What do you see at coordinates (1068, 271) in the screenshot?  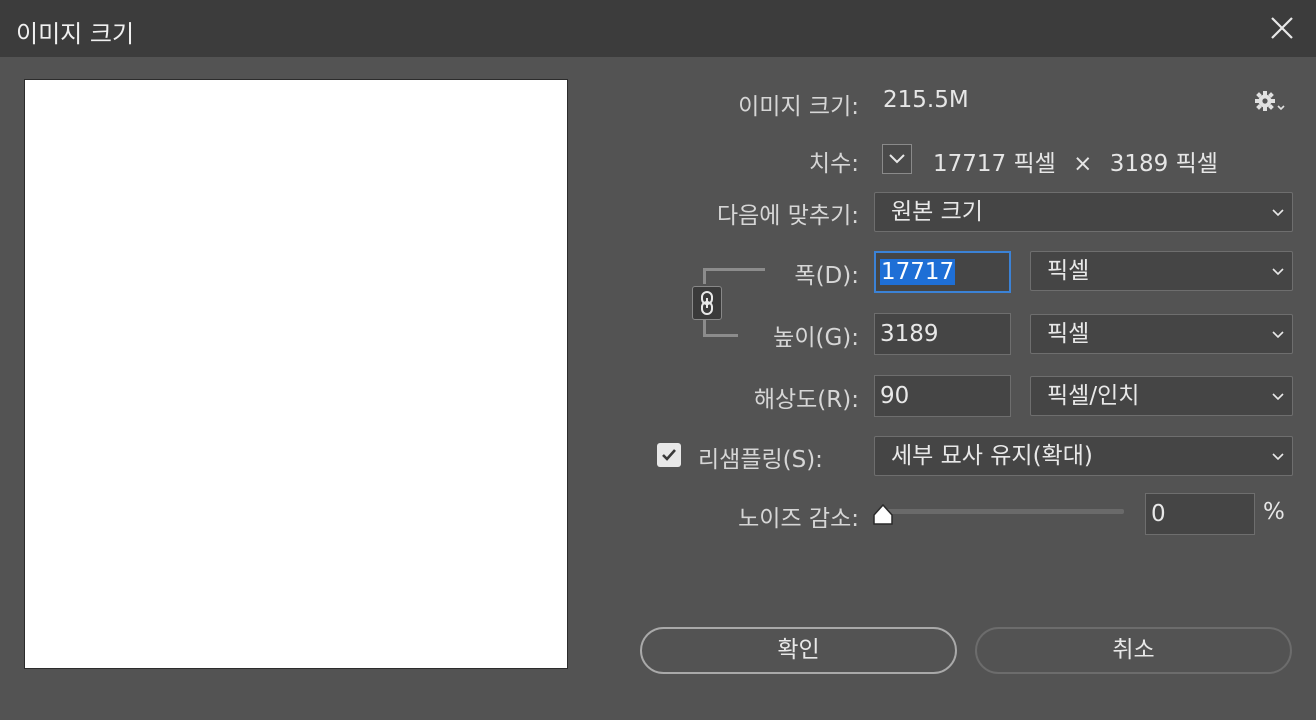 I see `width-unit-selected: 픽셀` at bounding box center [1068, 271].